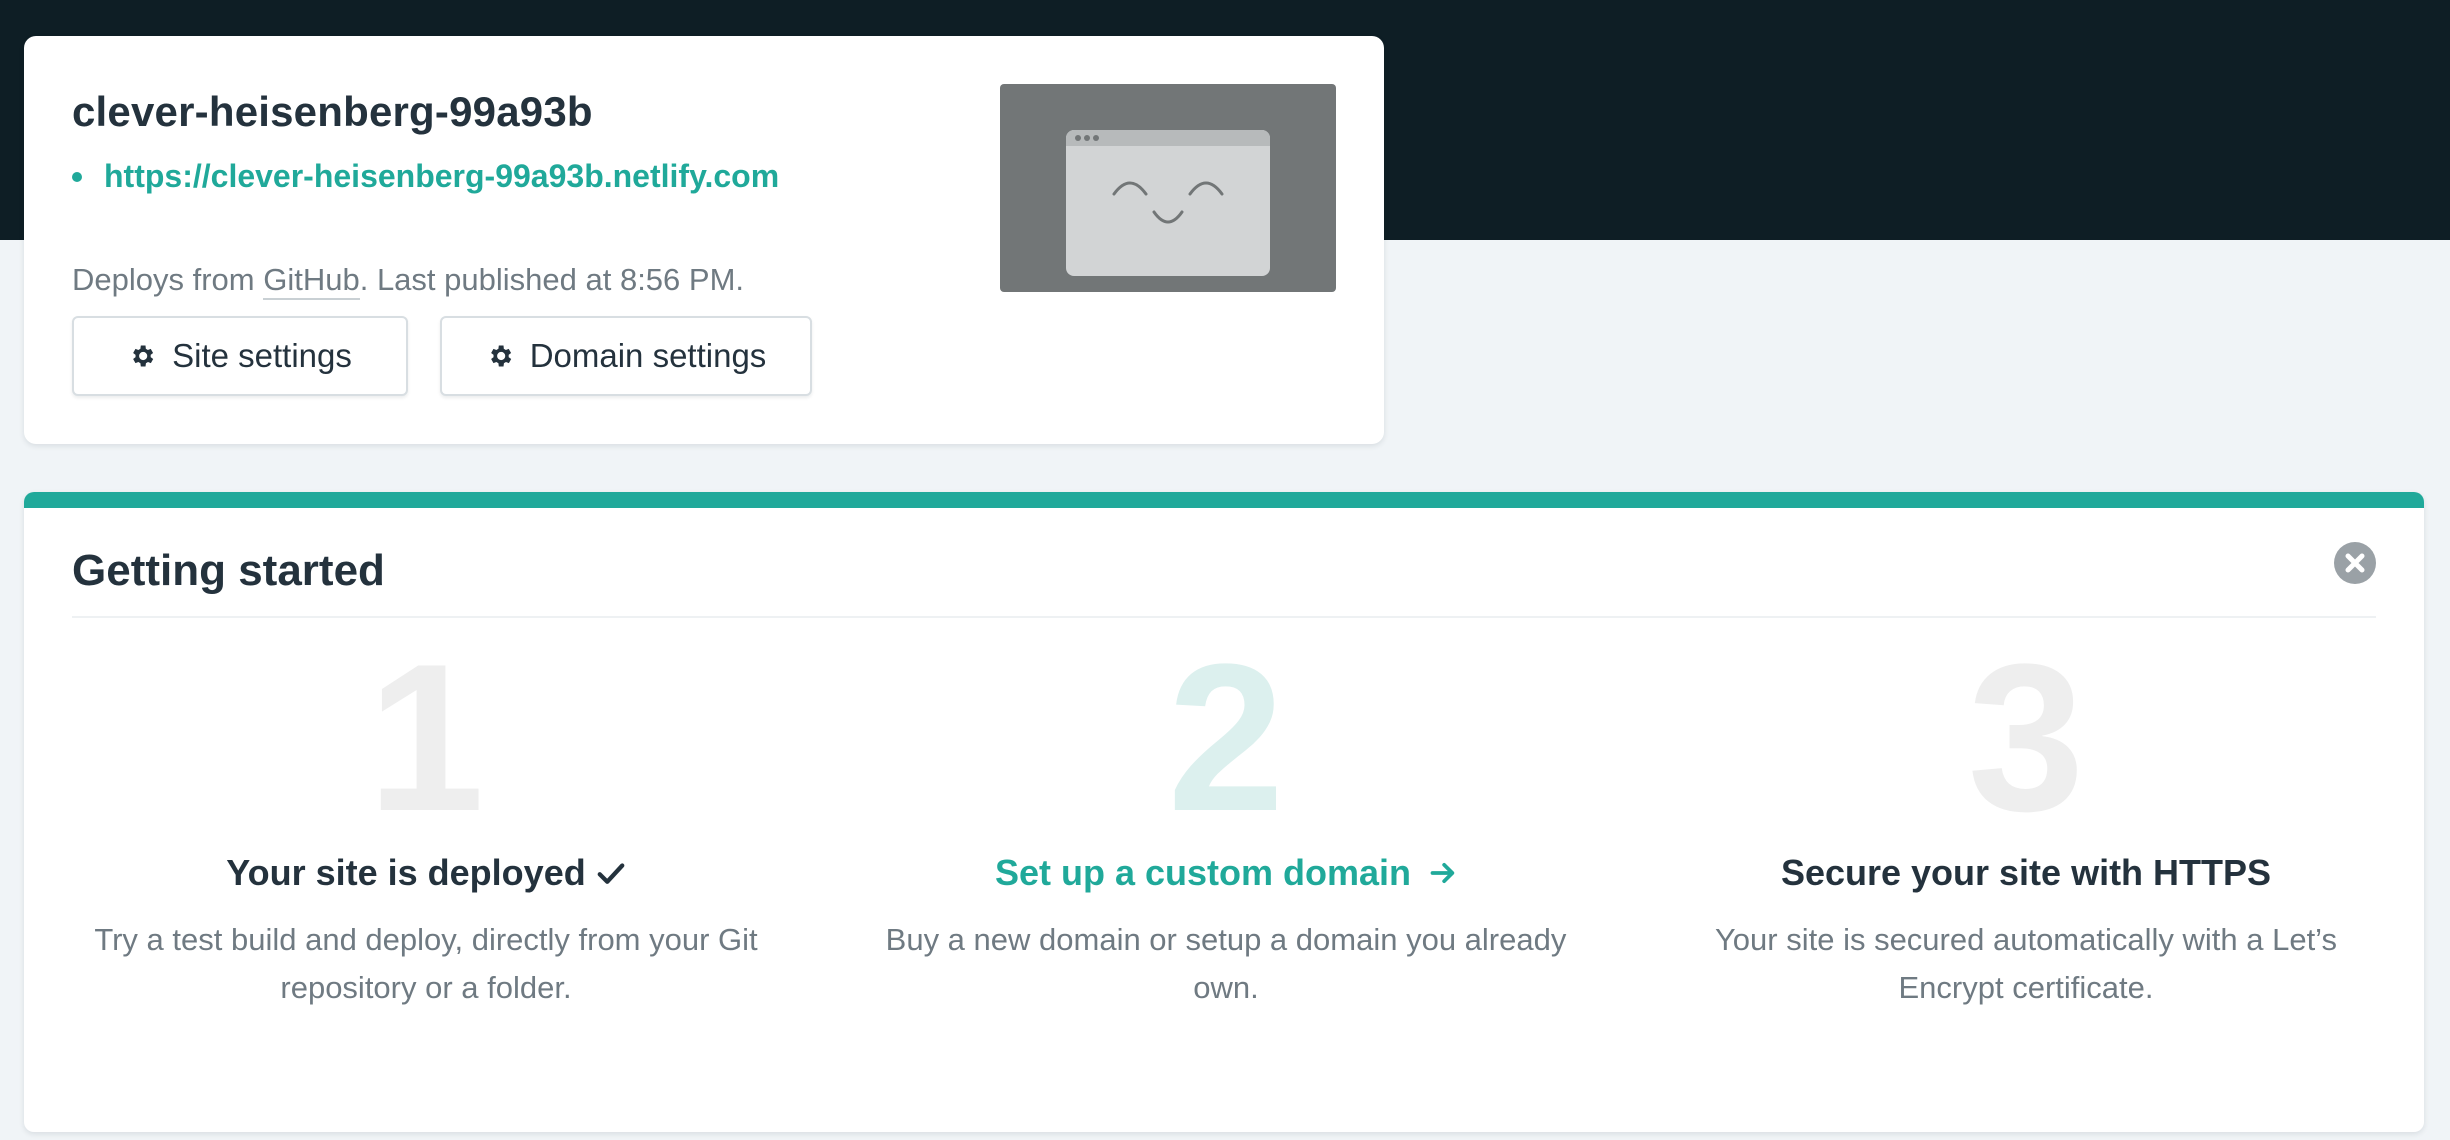  Describe the element at coordinates (426, 737) in the screenshot. I see `step-number: 1` at that location.